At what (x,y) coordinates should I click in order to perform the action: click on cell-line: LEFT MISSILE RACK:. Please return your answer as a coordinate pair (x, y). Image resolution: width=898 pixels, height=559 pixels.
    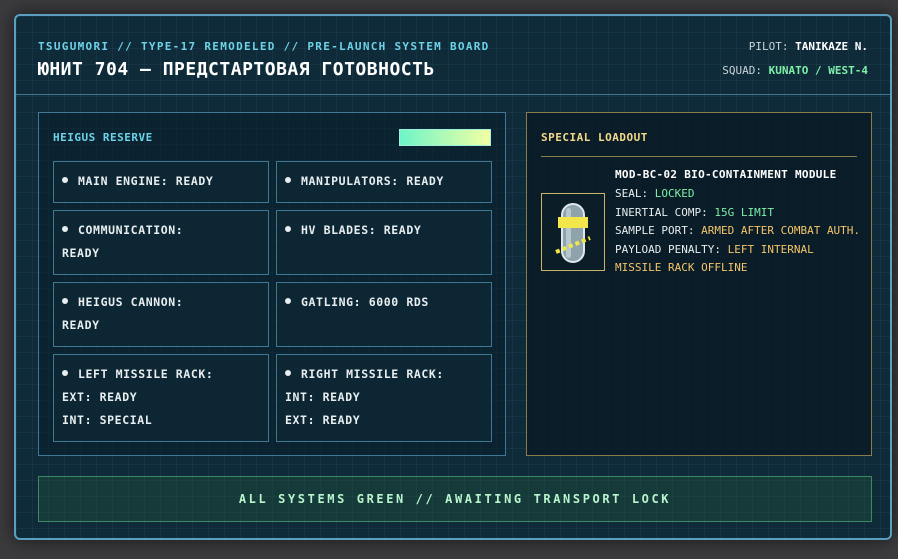
    Looking at the image, I should click on (161, 374).